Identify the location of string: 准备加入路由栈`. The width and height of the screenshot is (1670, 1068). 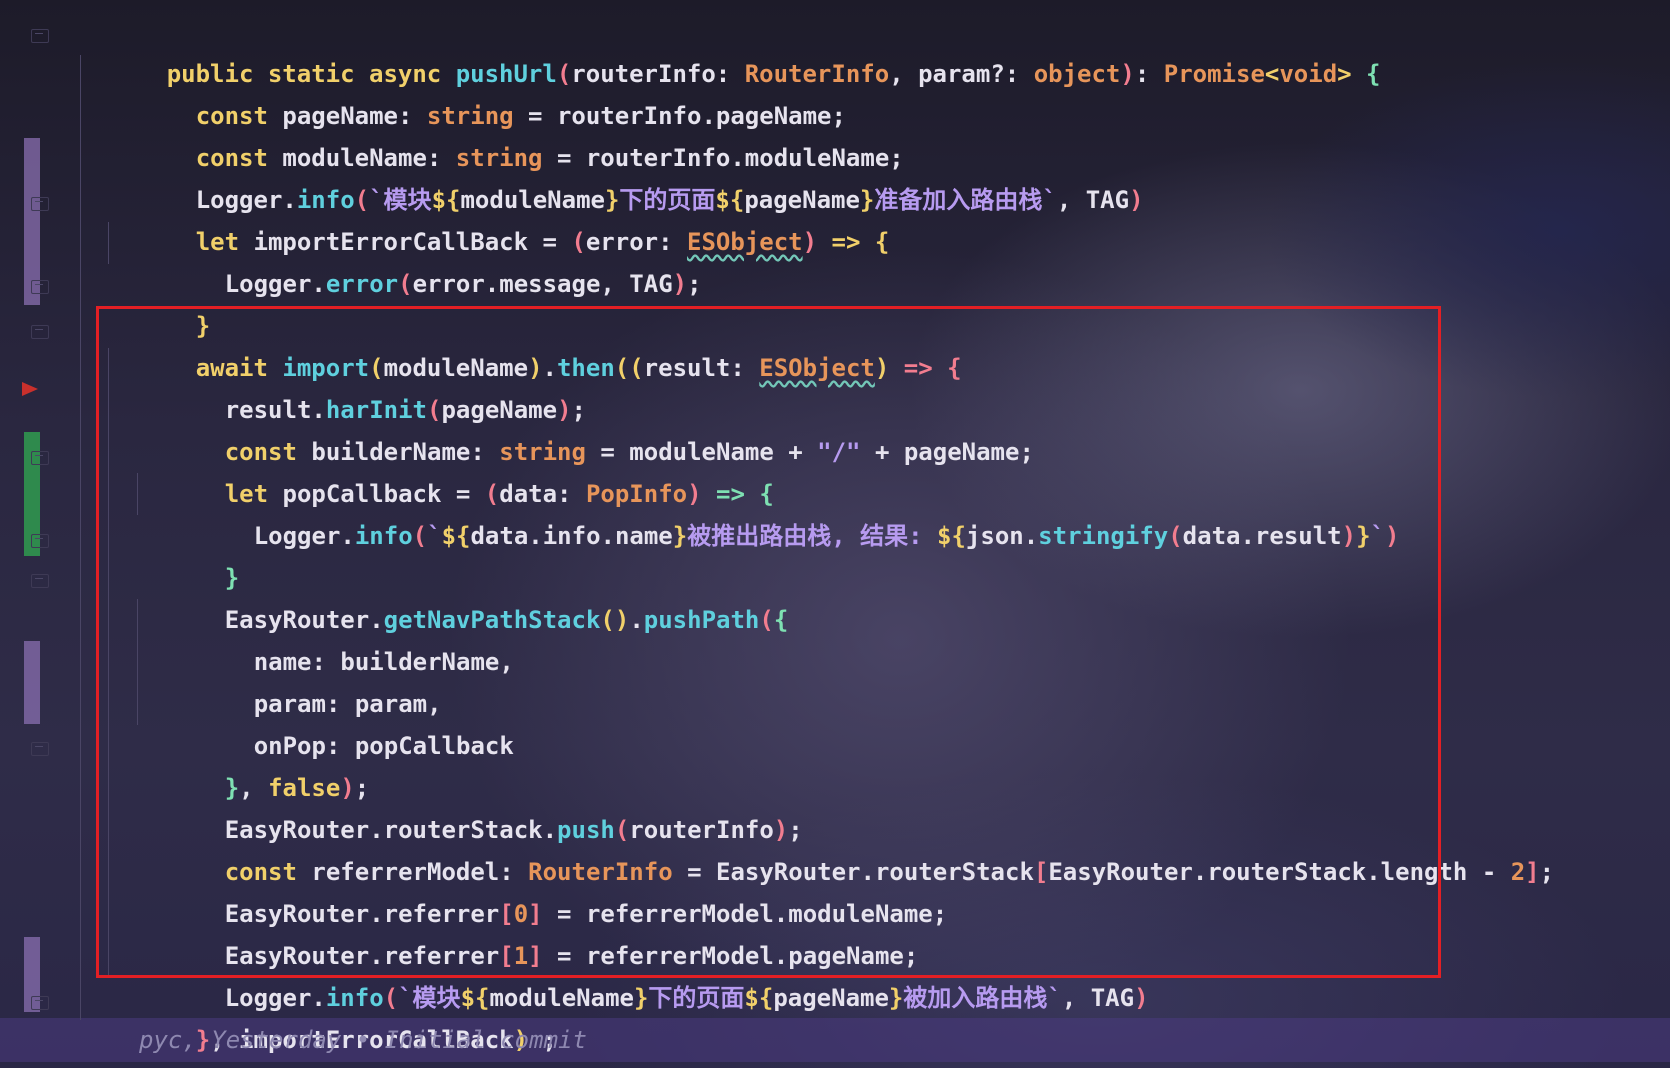
(965, 200).